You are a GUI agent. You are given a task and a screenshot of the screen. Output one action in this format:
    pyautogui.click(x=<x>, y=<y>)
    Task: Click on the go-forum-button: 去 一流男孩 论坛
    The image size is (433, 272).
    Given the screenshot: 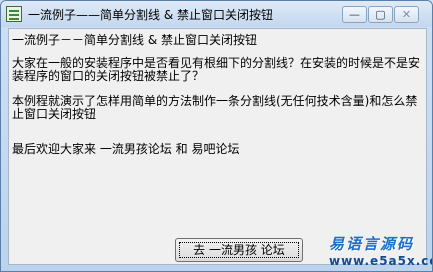 What is the action you would take?
    pyautogui.click(x=239, y=250)
    